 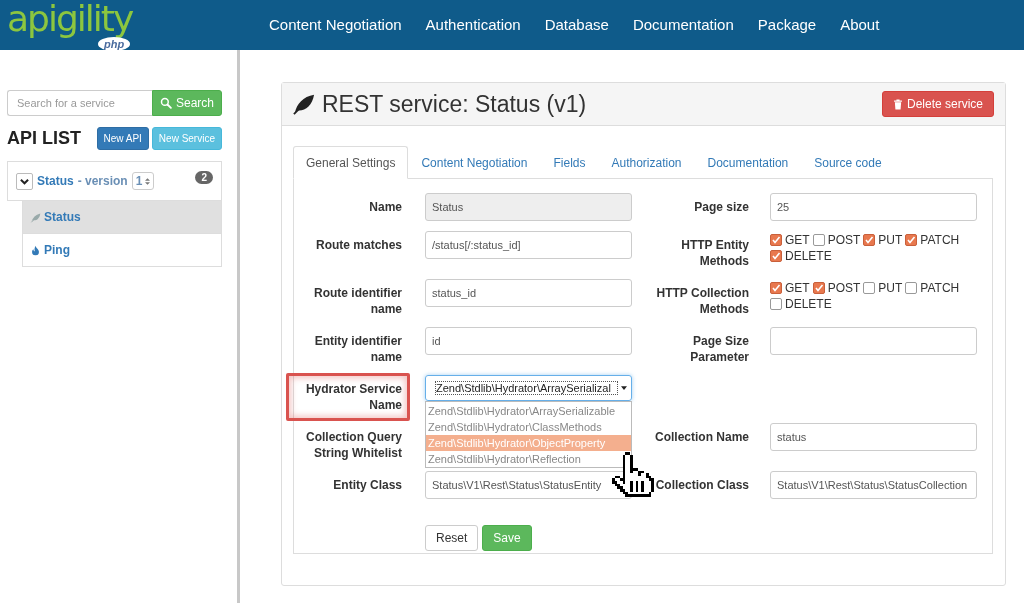 I want to click on text-field: status, so click(x=873, y=437).